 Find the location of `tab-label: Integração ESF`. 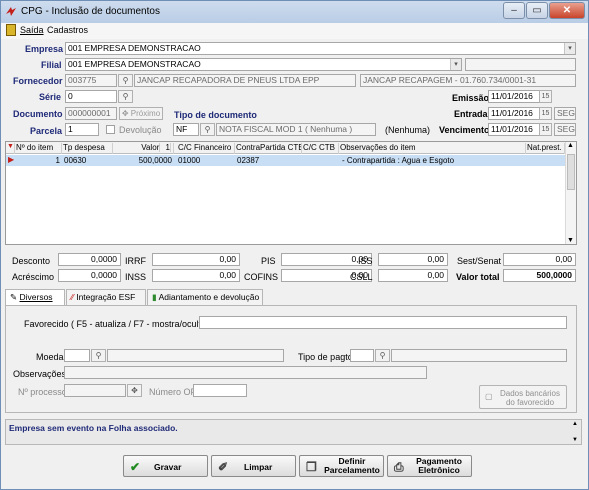

tab-label: Integração ESF is located at coordinates (106, 297).